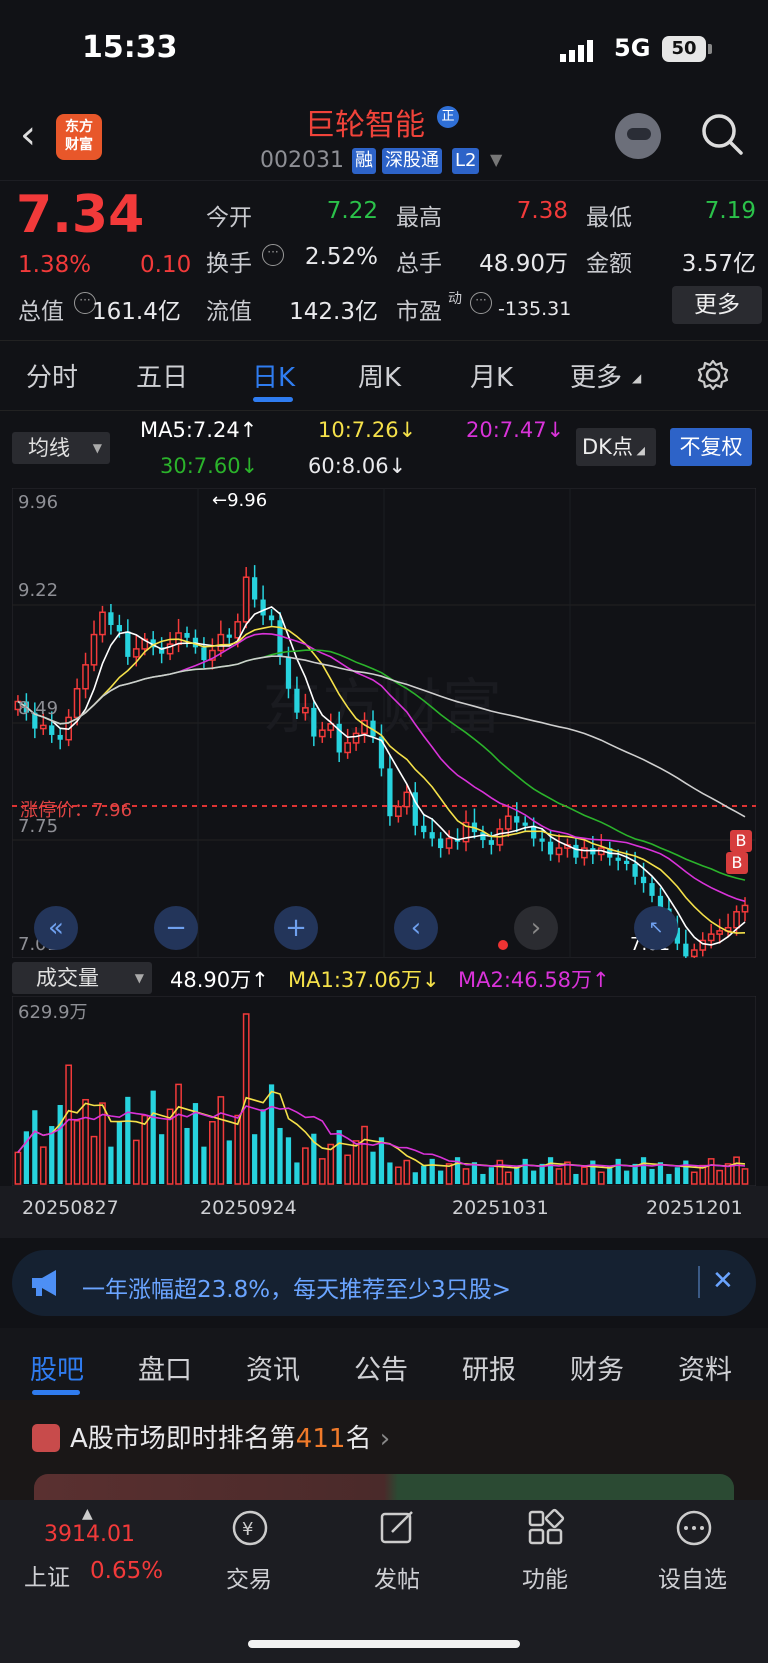  What do you see at coordinates (229, 264) in the screenshot?
I see `turnover-label: 换手` at bounding box center [229, 264].